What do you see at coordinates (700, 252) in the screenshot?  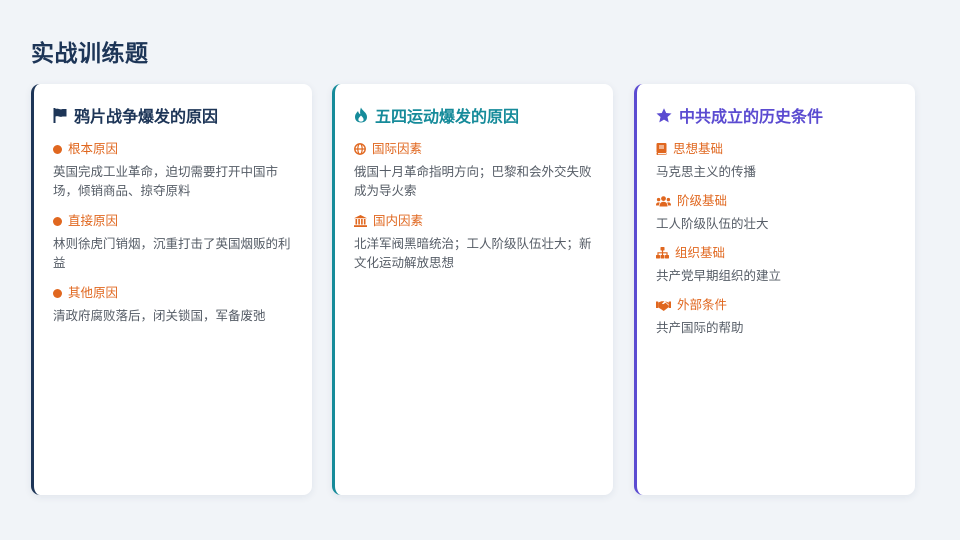 I see `section-label: 组织基础` at bounding box center [700, 252].